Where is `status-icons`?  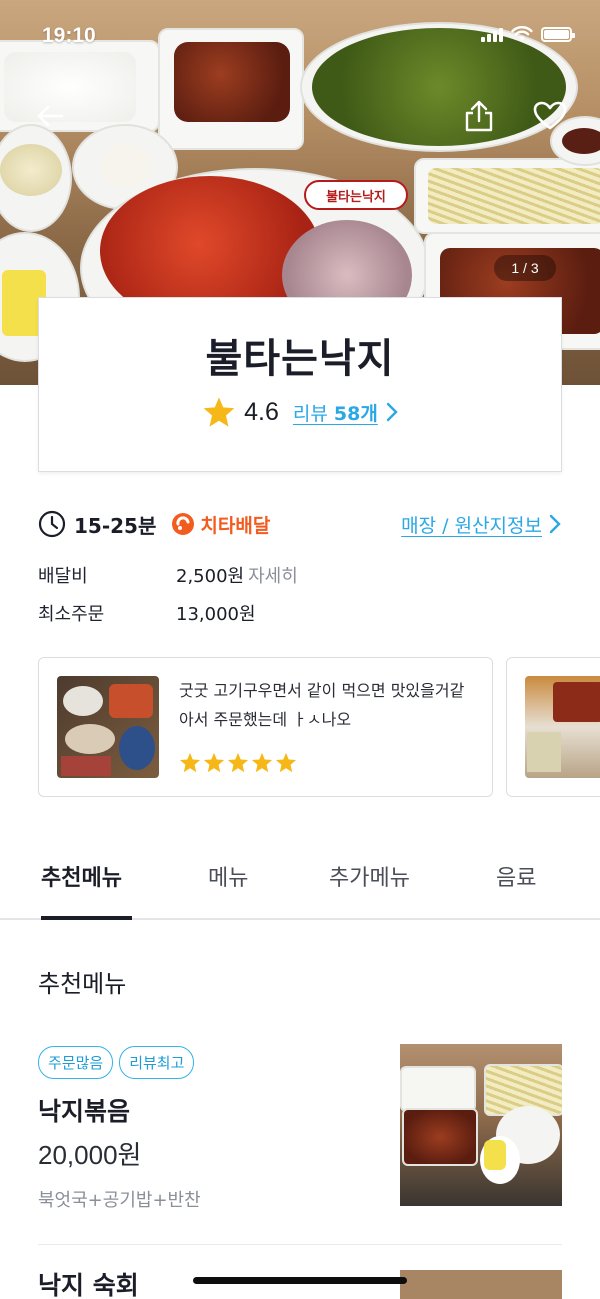
status-icons is located at coordinates (528, 34).